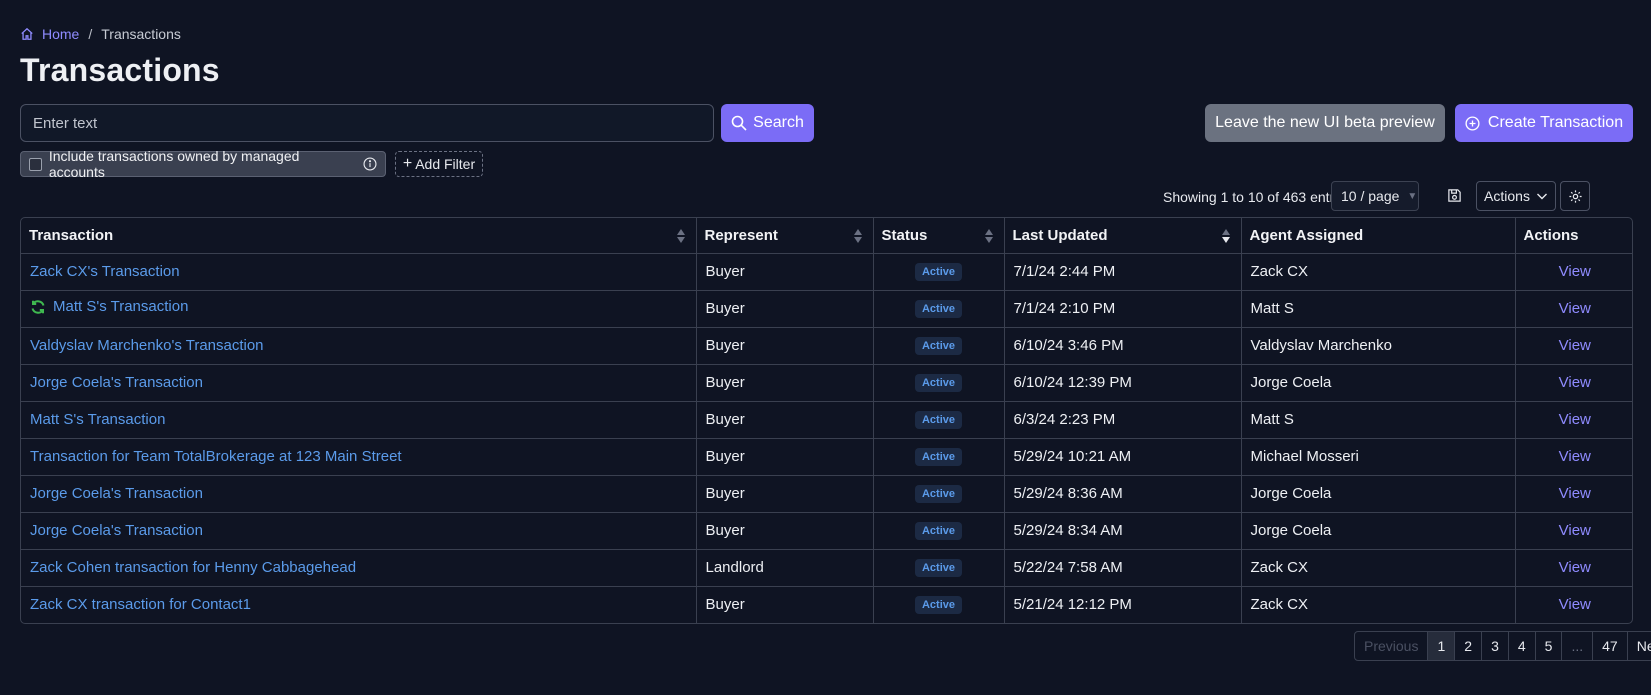 This screenshot has height=695, width=1651. Describe the element at coordinates (1495, 646) in the screenshot. I see `pagination-page: 3` at that location.